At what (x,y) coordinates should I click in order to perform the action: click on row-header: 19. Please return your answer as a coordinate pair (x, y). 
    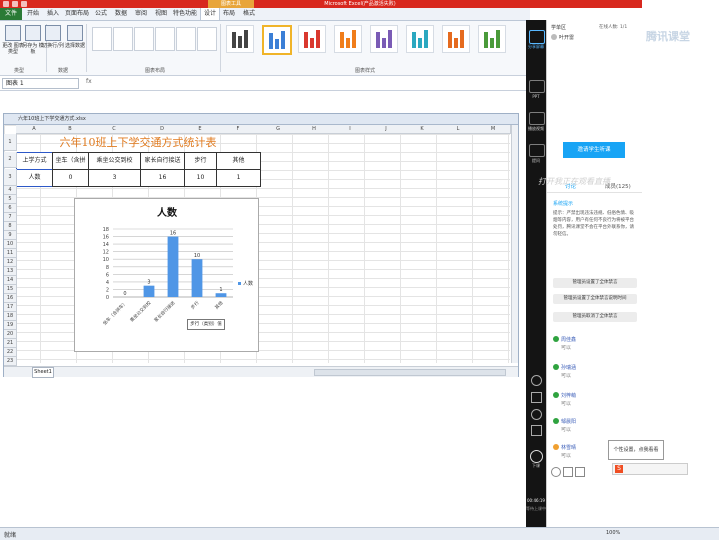
    Looking at the image, I should click on (10, 325).